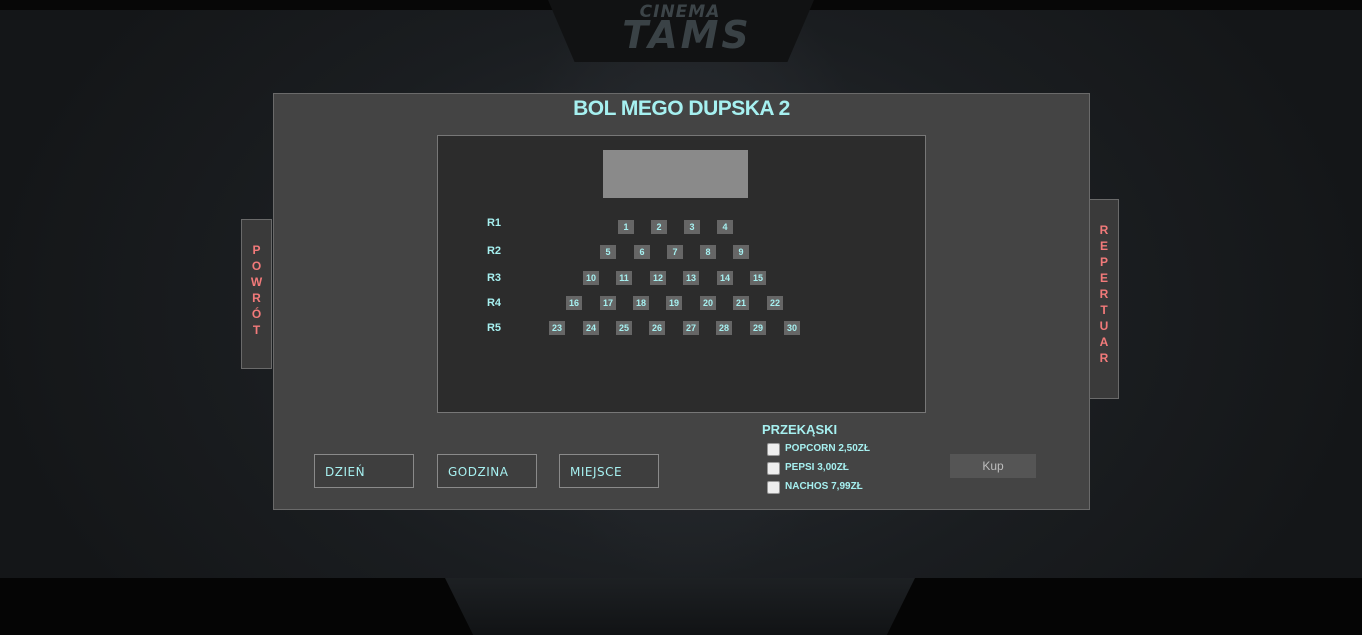  Describe the element at coordinates (775, 303) in the screenshot. I see `seat: 22` at that location.